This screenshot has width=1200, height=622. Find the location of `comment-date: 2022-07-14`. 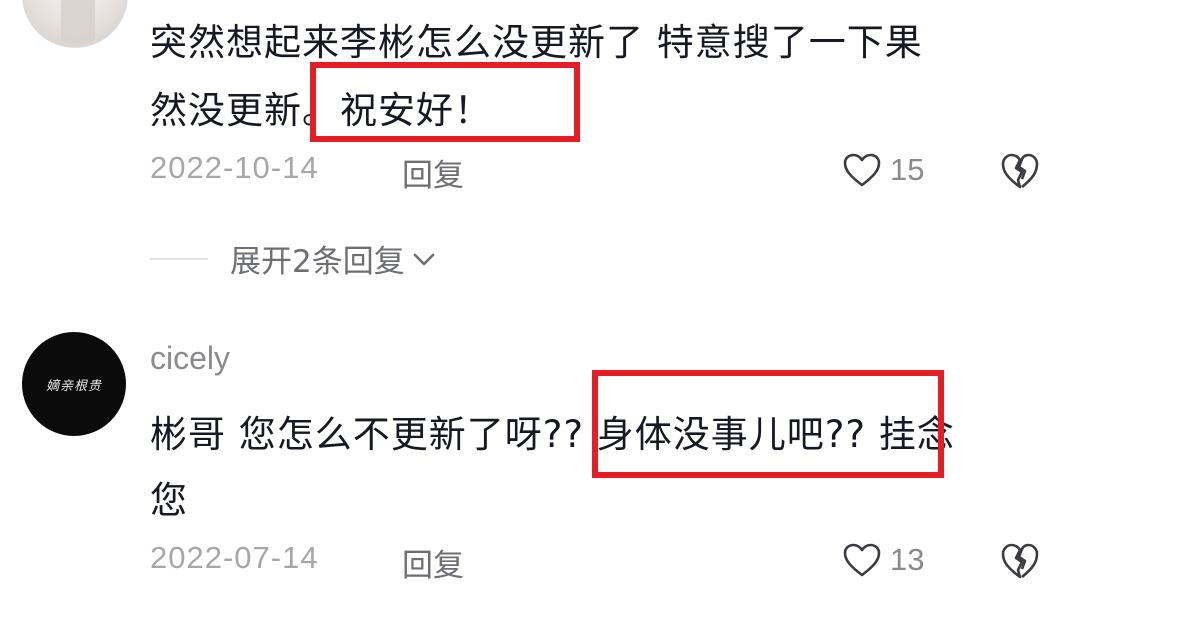

comment-date: 2022-07-14 is located at coordinates (234, 557).